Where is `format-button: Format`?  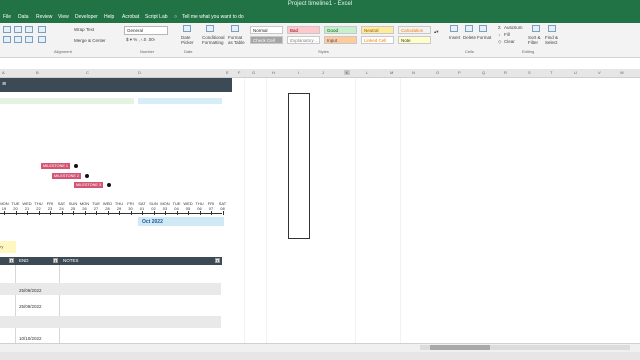
format-button: Format is located at coordinates (484, 37).